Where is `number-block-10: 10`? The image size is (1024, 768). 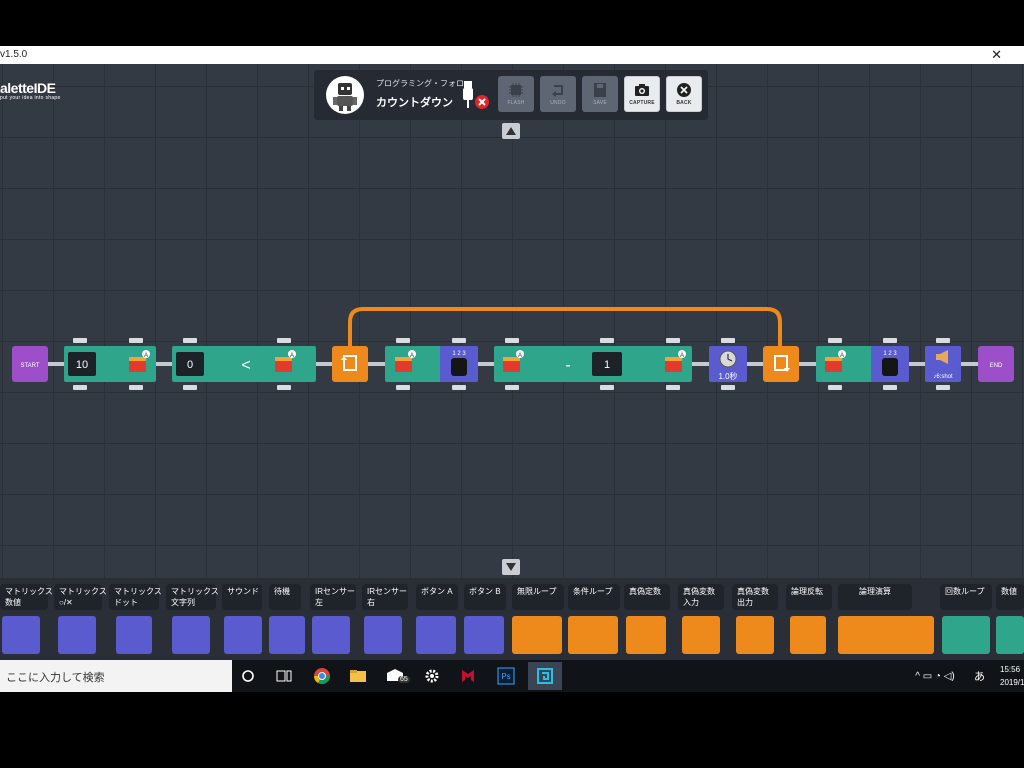
number-block-10: 10 is located at coordinates (82, 364).